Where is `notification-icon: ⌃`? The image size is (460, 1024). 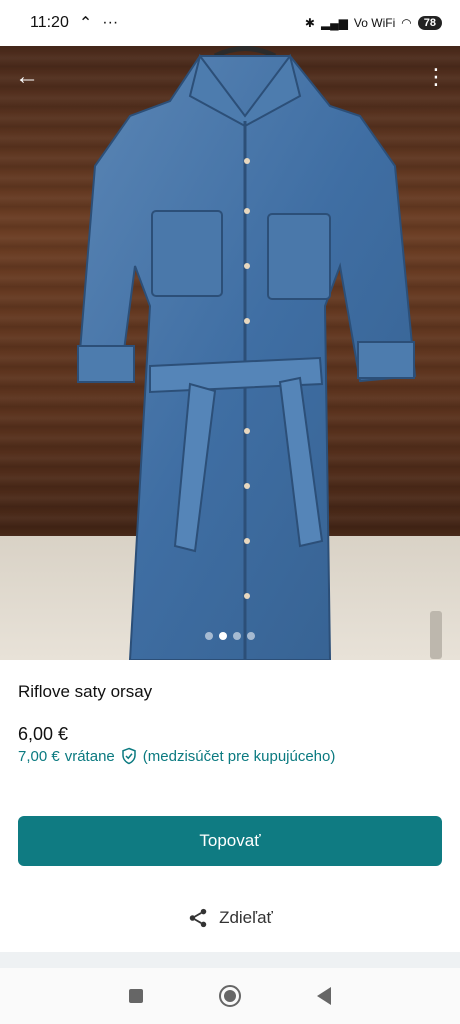 notification-icon: ⌃ is located at coordinates (85, 23).